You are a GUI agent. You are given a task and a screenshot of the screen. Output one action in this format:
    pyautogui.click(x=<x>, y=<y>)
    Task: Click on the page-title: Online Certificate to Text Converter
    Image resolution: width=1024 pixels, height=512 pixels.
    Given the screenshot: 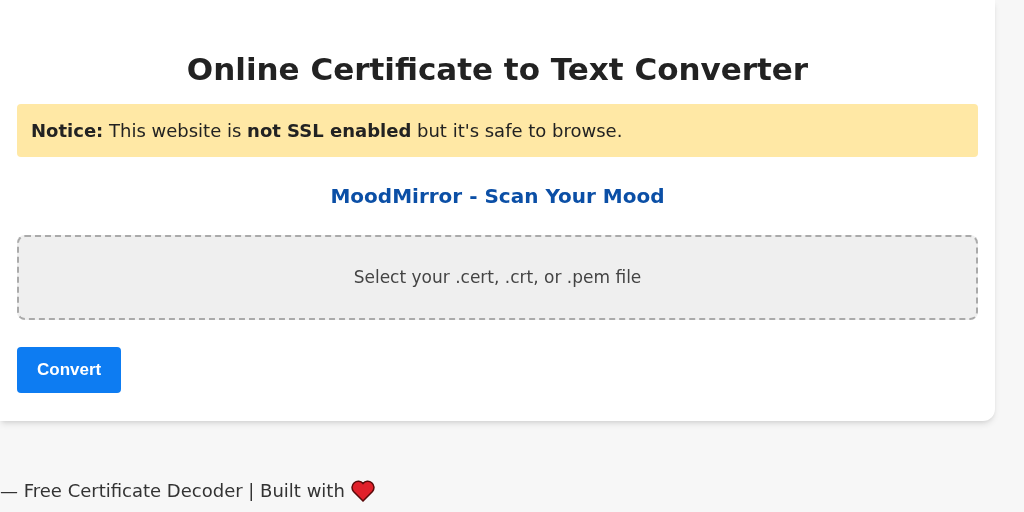 What is the action you would take?
    pyautogui.click(x=497, y=69)
    